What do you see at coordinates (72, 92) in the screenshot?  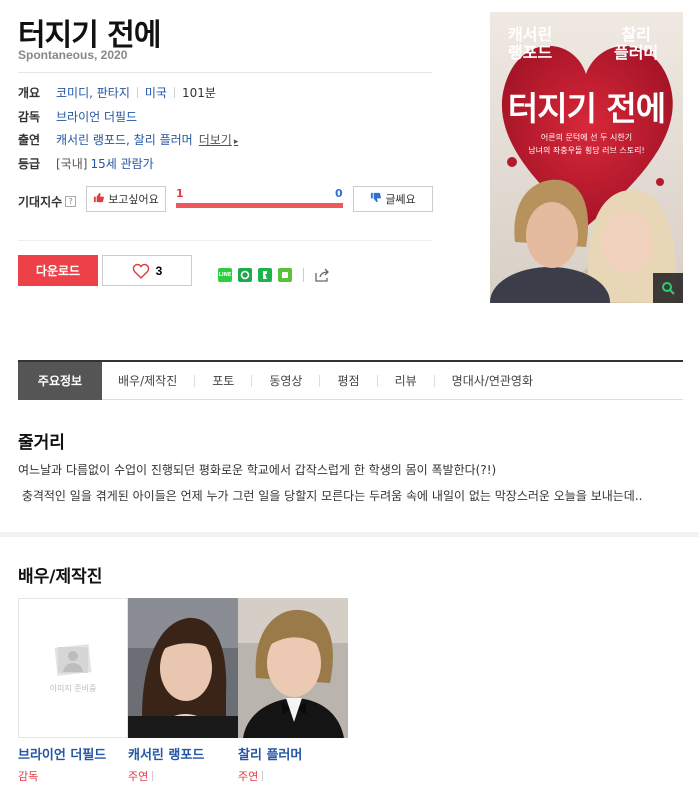 I see `genre-link-comedy: 코미디` at bounding box center [72, 92].